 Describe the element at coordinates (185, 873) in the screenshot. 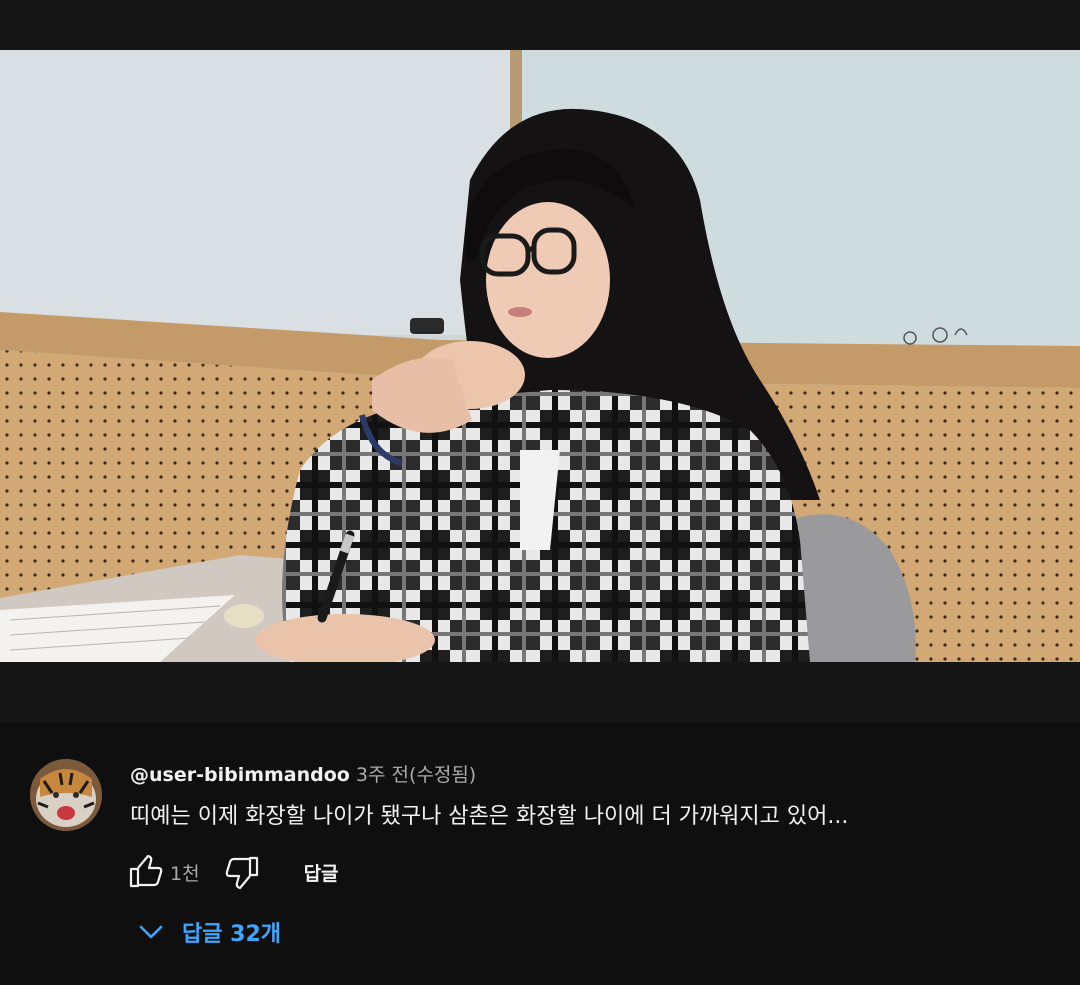

I see `like-count: 1천` at that location.